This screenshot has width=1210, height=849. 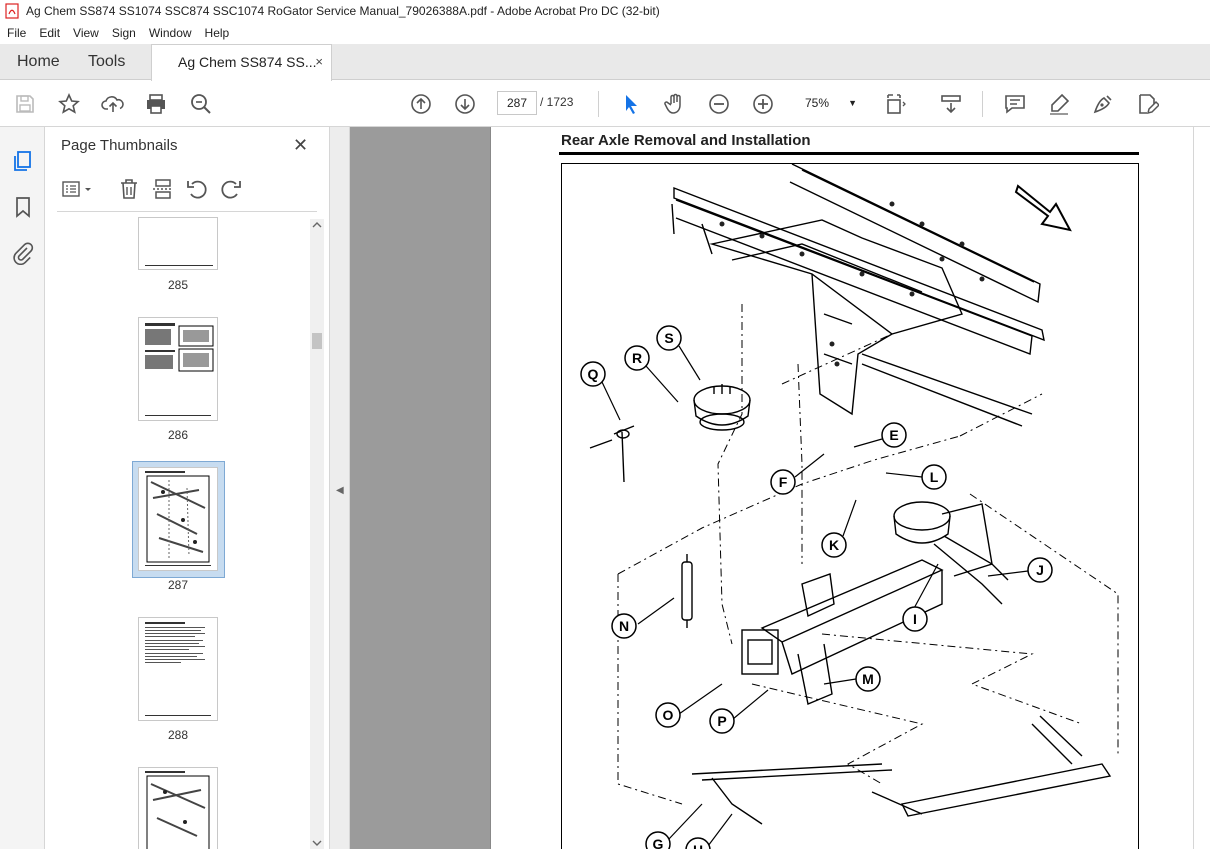 I want to click on scroll-mode-icon, so click(x=951, y=104).